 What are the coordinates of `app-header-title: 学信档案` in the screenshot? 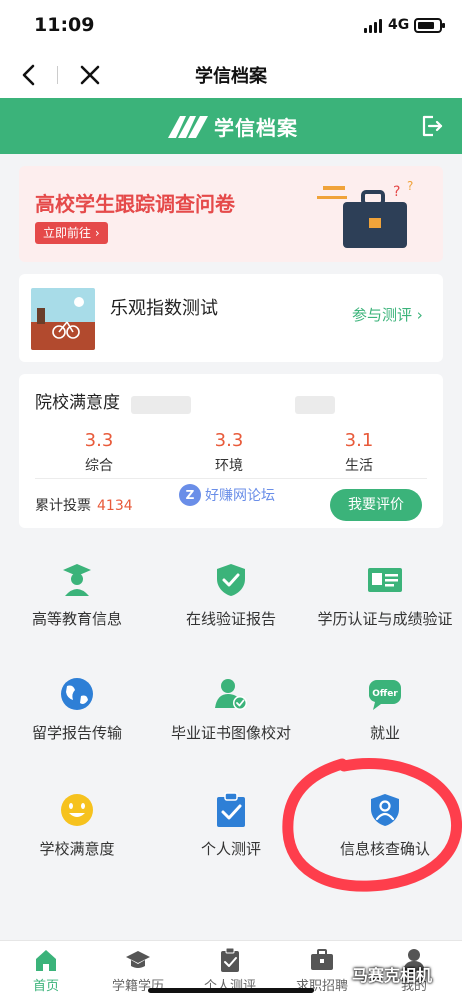 It's located at (256, 128).